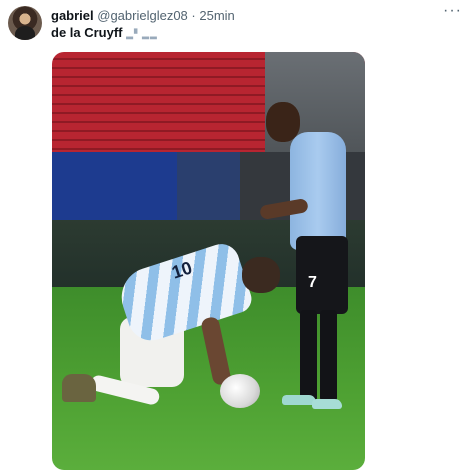  What do you see at coordinates (327, 404) in the screenshot?
I see `standing-player-boot-right` at bounding box center [327, 404].